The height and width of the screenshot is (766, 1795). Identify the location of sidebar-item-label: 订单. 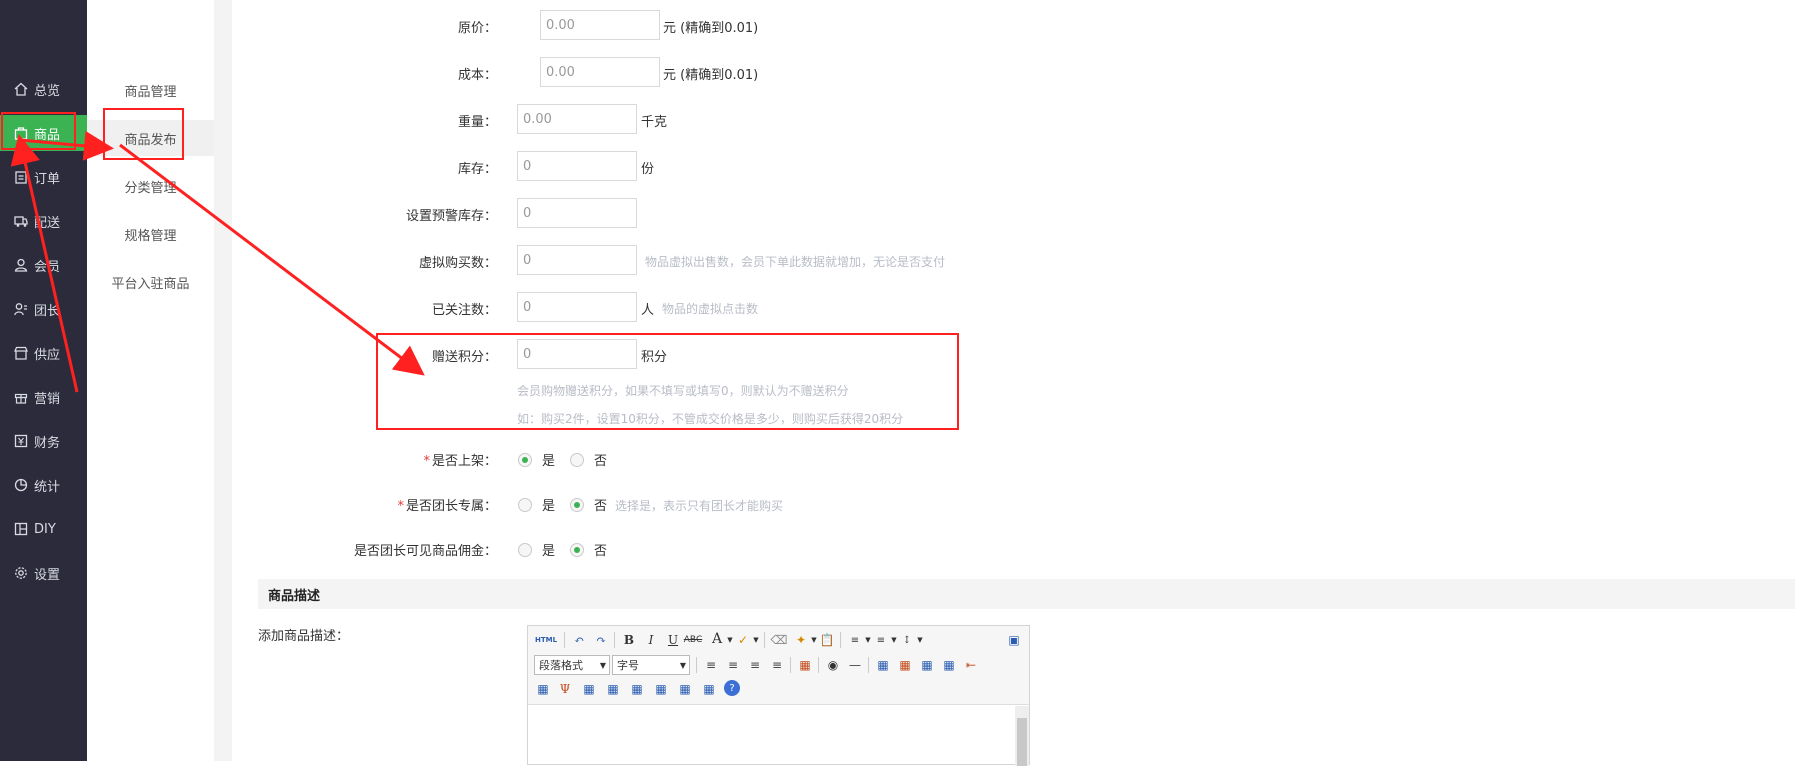
(47, 179).